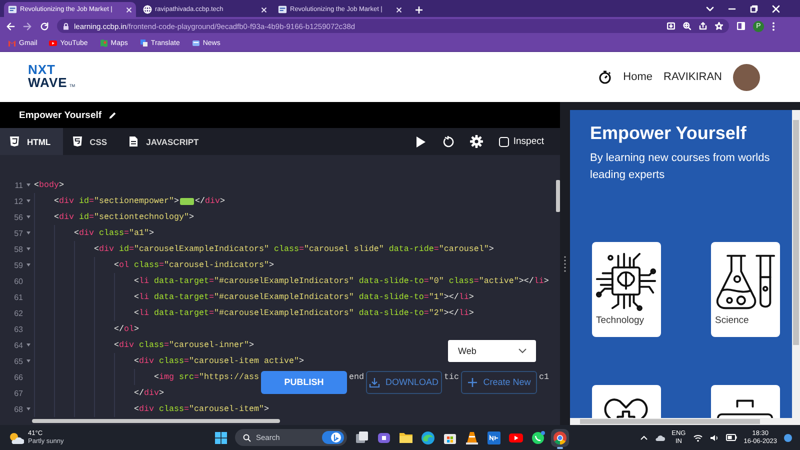 The width and height of the screenshot is (800, 450). I want to click on download-button: DOWNLOAD, so click(404, 382).